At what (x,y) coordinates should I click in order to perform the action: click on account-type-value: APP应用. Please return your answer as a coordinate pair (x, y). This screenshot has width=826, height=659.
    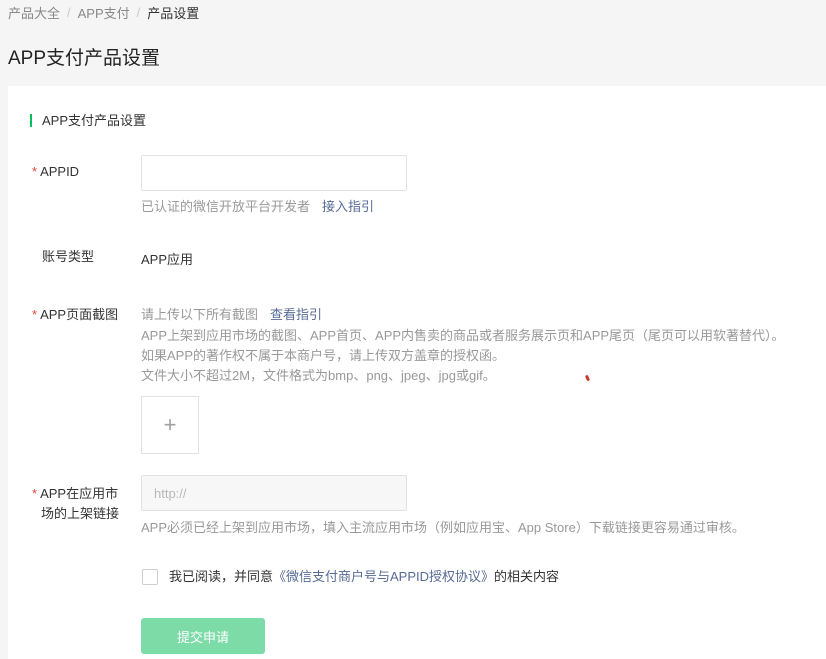
    Looking at the image, I should click on (167, 259).